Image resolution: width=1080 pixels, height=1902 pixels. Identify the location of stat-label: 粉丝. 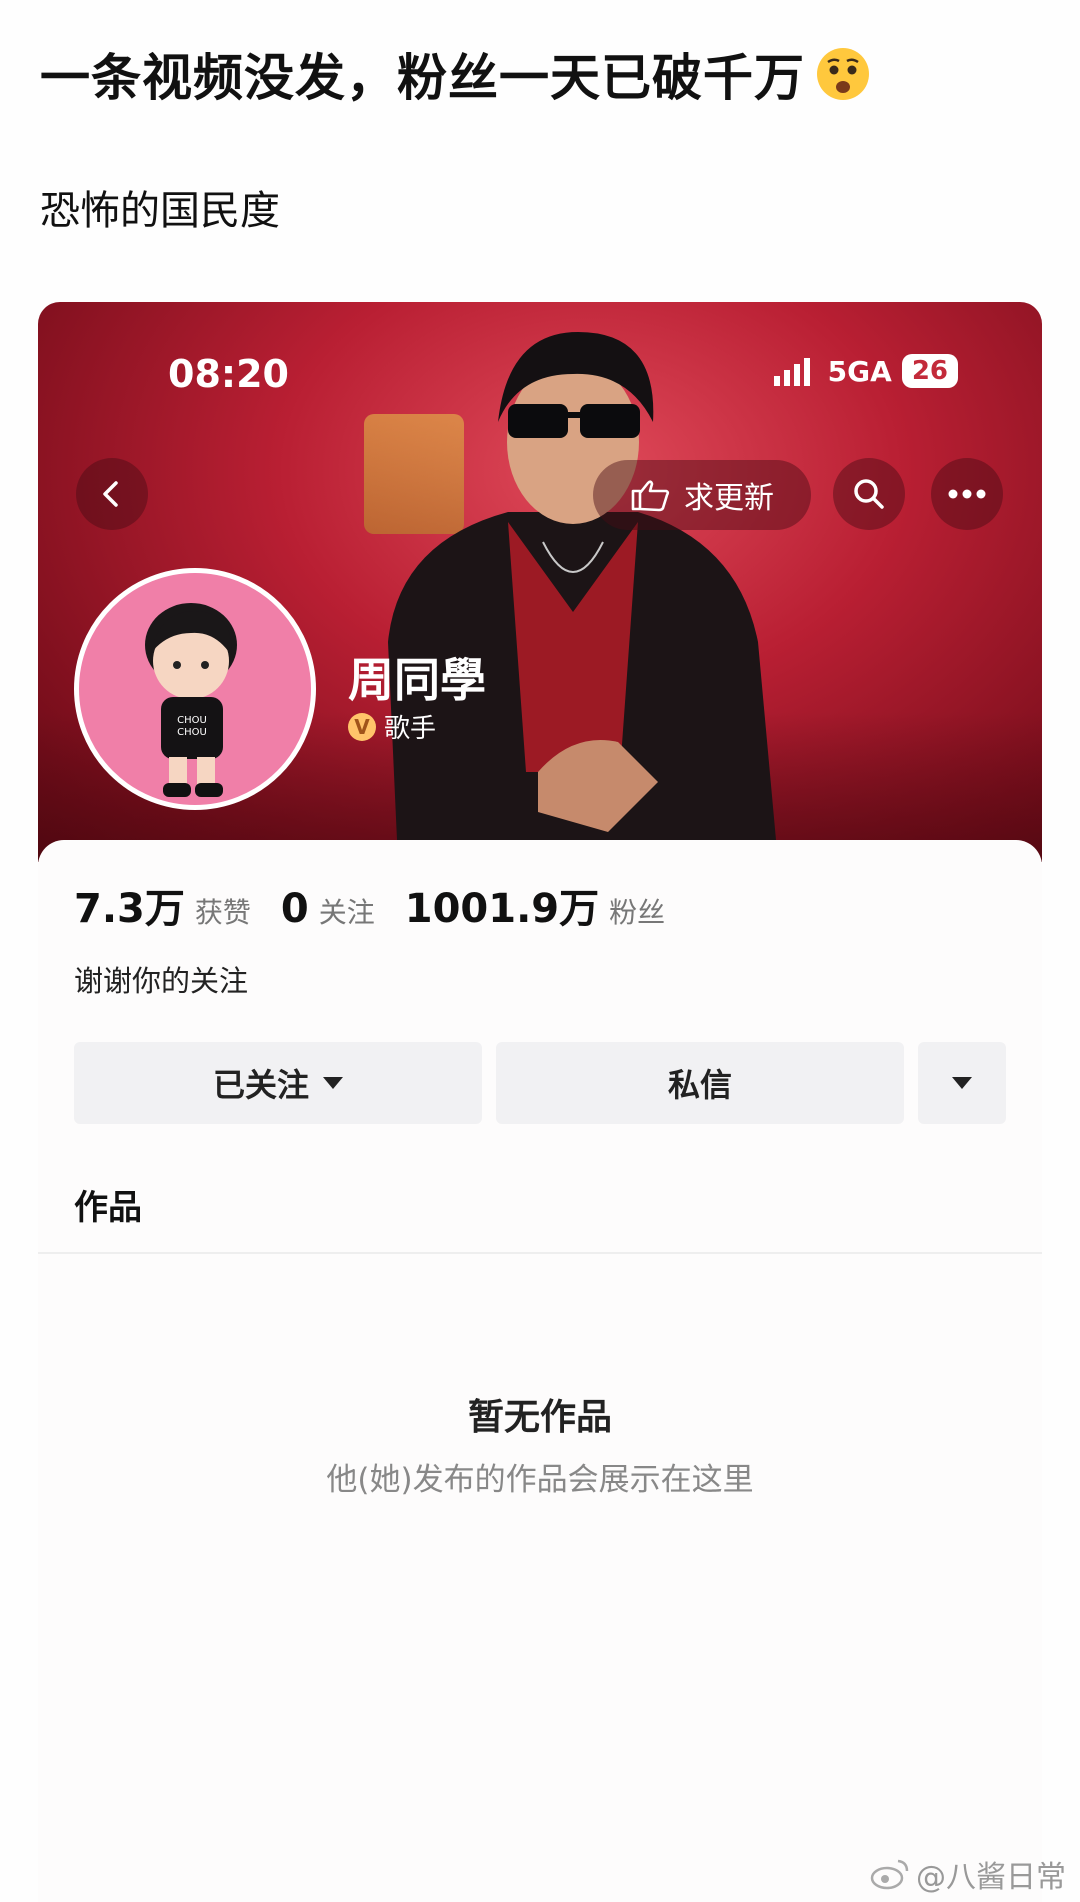
(637, 912).